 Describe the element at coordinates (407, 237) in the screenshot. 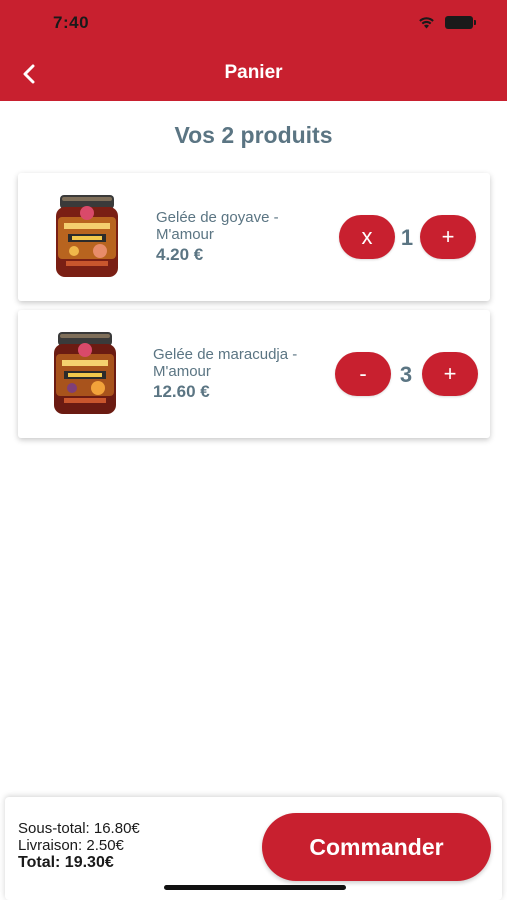

I see `quantity-value: 1` at that location.